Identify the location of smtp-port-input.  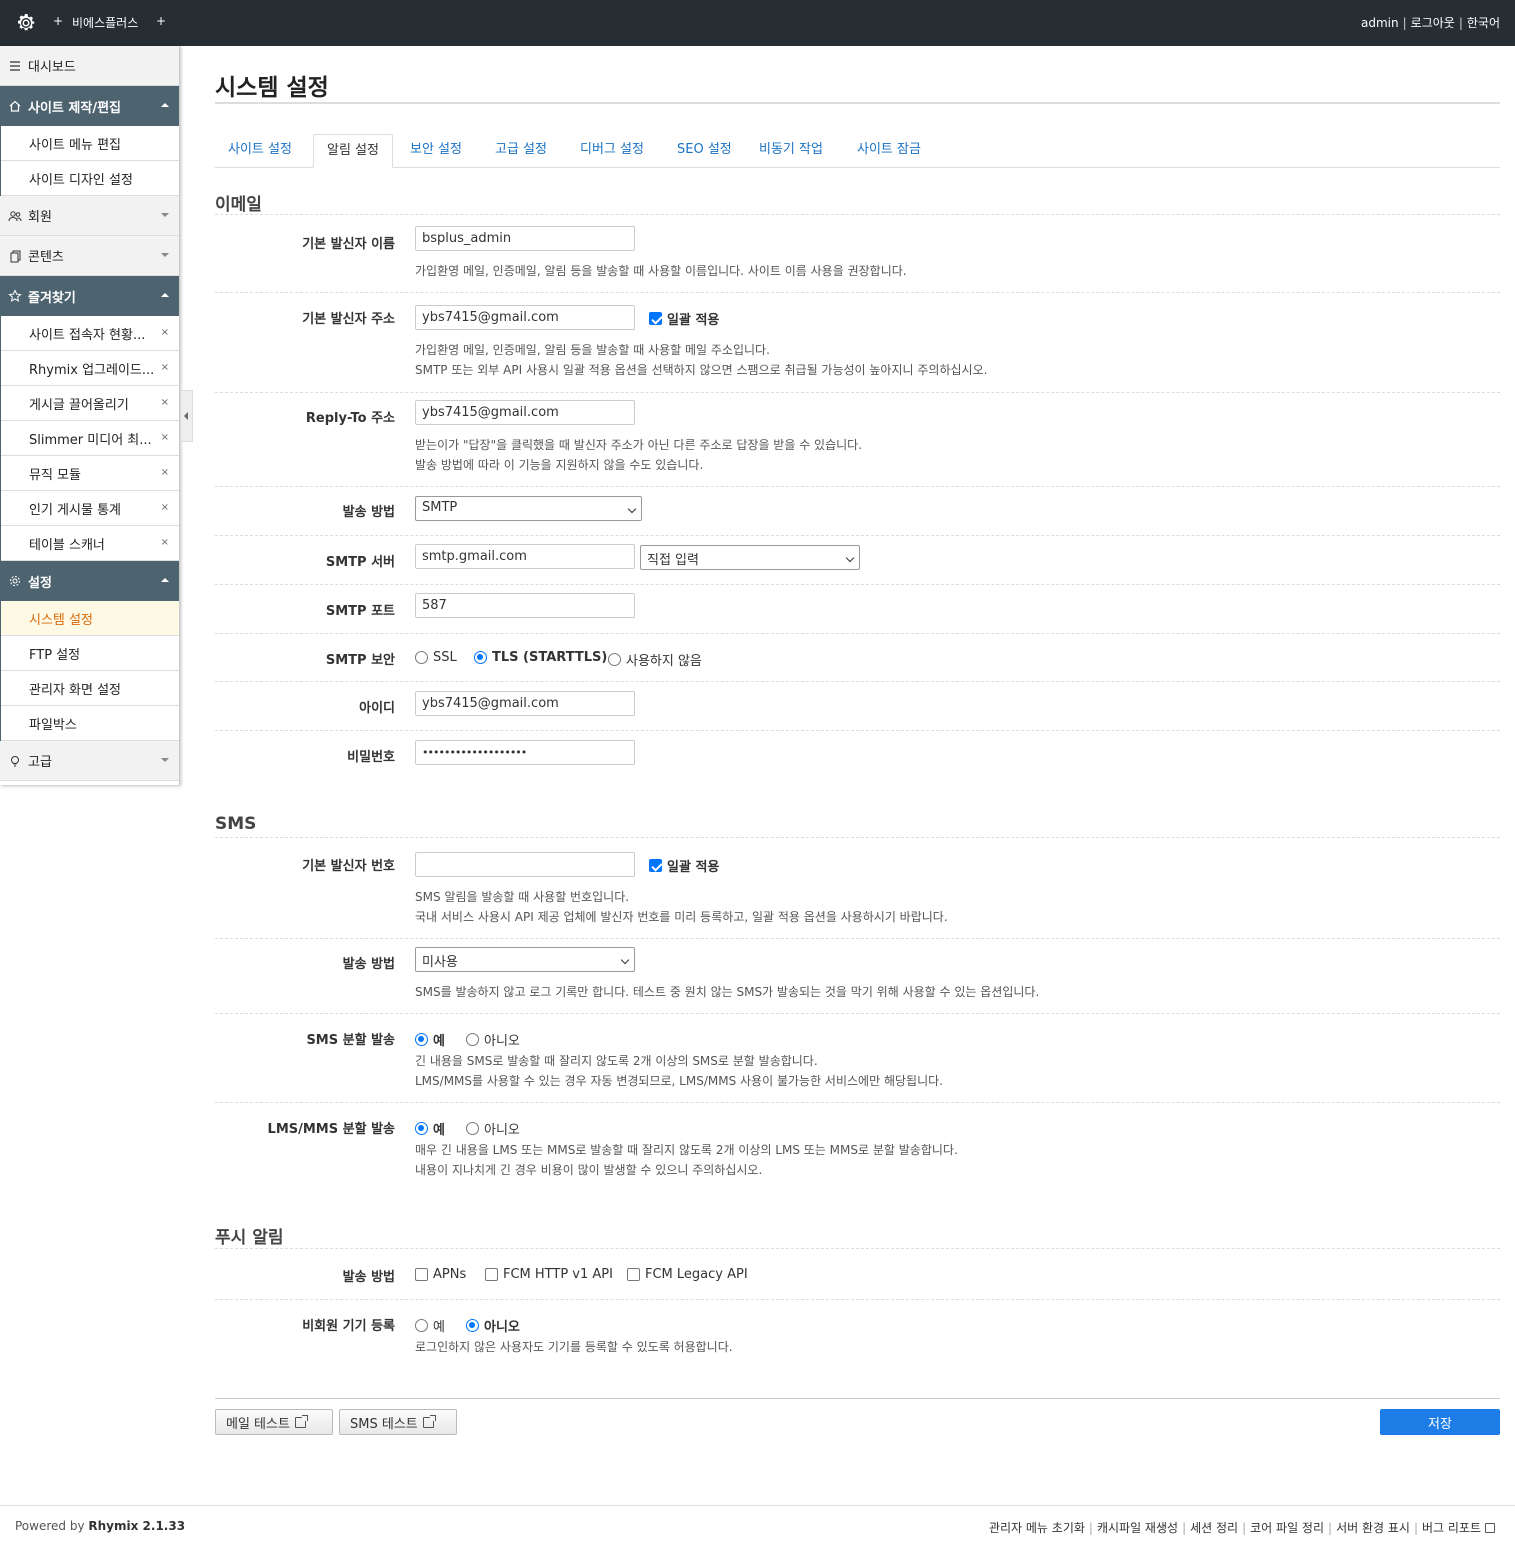
(525, 605).